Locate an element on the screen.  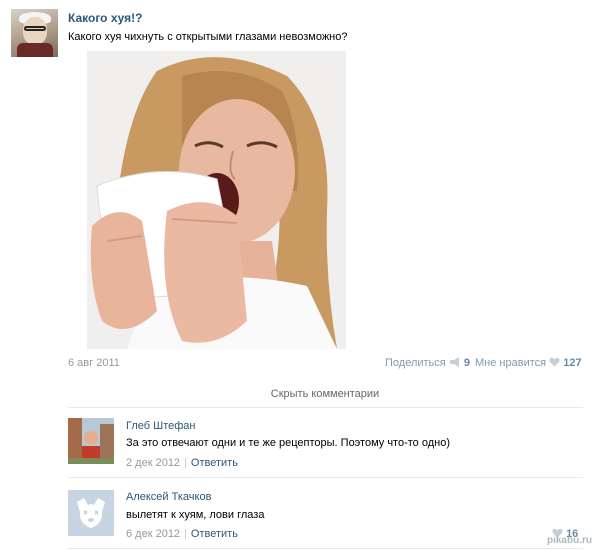
like-button: Мне нравится 127 is located at coordinates (528, 363).